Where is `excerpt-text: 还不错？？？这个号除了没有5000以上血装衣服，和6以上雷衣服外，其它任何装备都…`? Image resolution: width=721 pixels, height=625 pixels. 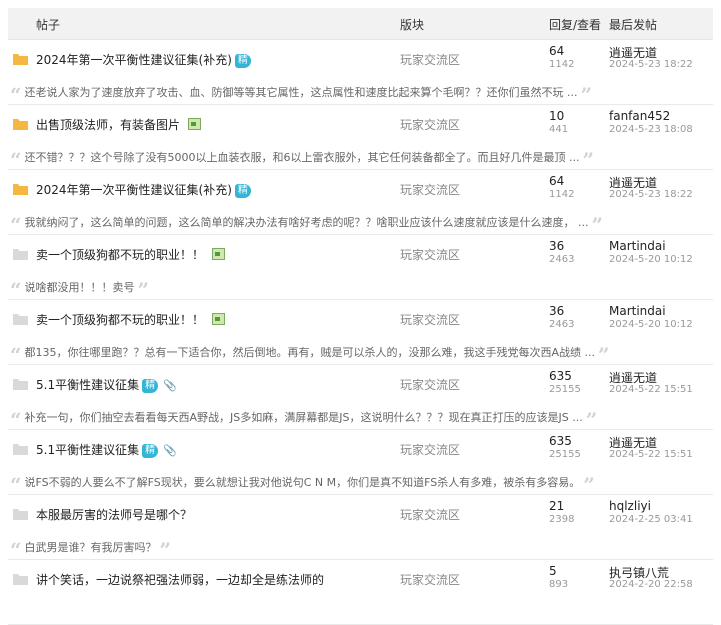
excerpt-text: 还不错？？？这个号除了没有5000以上血装衣服，和6以上雷衣服外，其它任何装备都… is located at coordinates (302, 157).